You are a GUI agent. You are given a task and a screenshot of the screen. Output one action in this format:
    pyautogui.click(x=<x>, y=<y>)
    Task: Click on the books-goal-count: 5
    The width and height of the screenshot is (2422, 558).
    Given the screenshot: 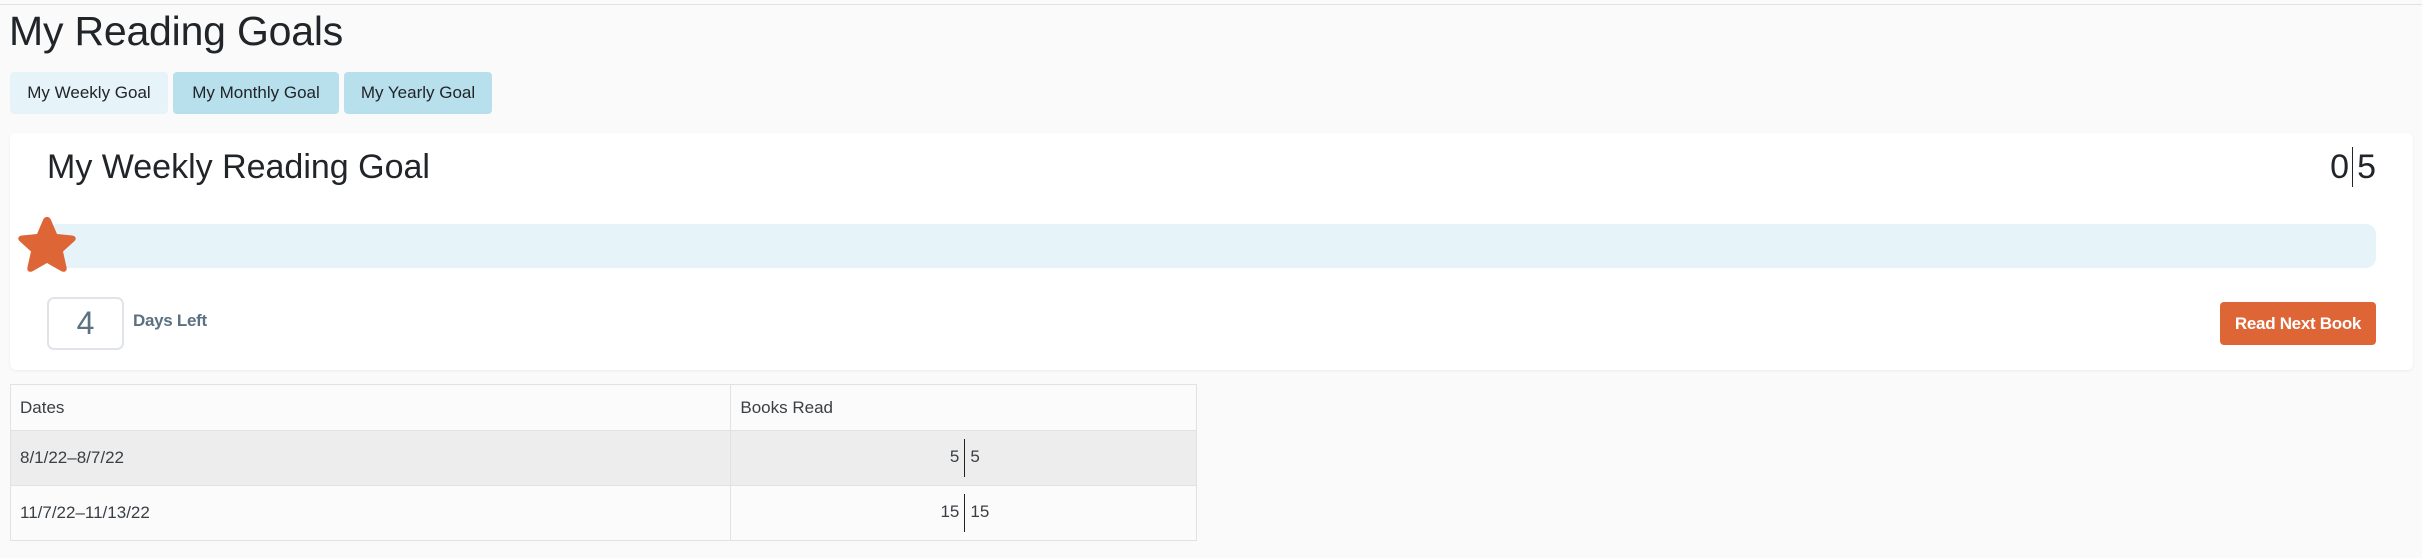 What is the action you would take?
    pyautogui.click(x=2366, y=167)
    